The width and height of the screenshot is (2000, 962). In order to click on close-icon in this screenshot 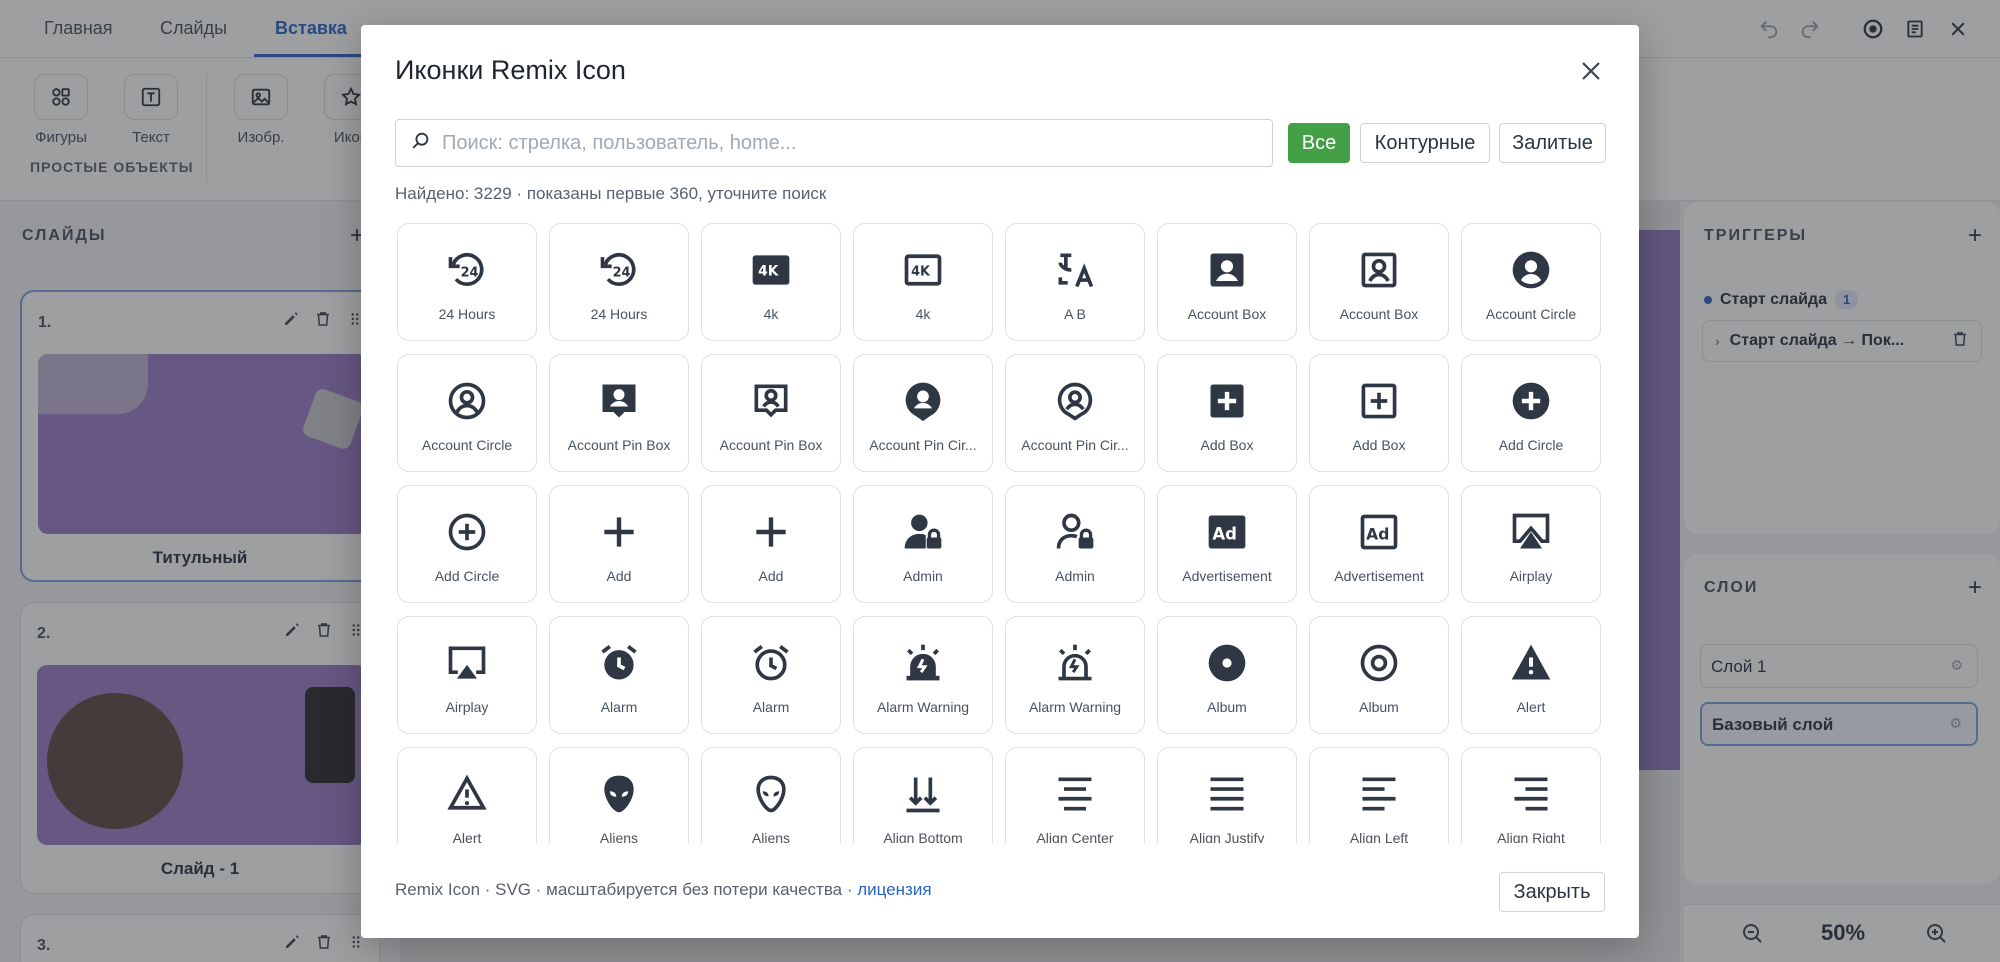, I will do `click(1591, 71)`.